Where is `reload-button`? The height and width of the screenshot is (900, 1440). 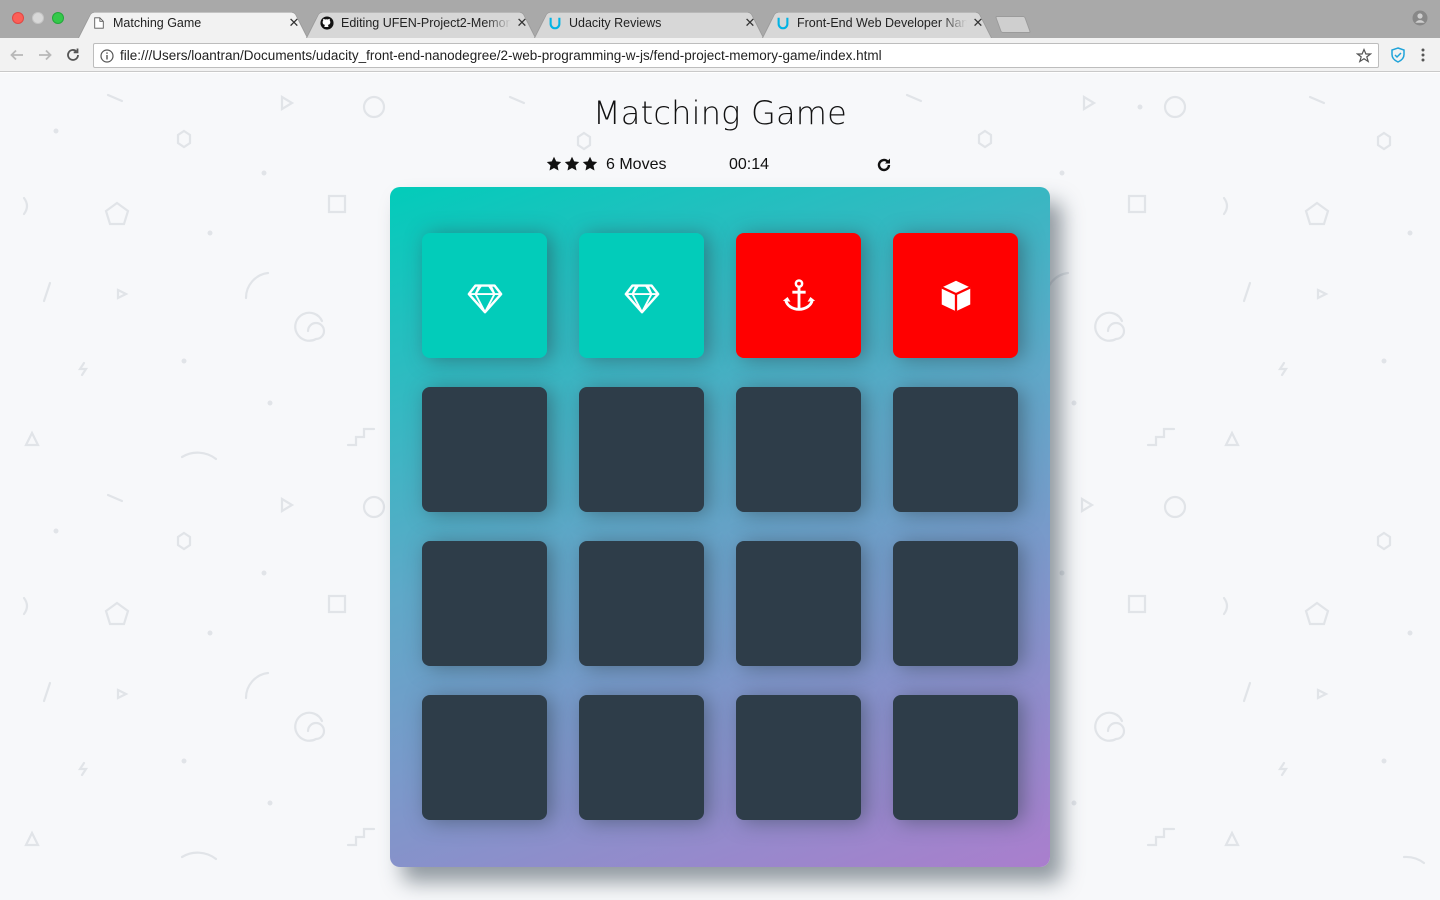 reload-button is located at coordinates (73, 55).